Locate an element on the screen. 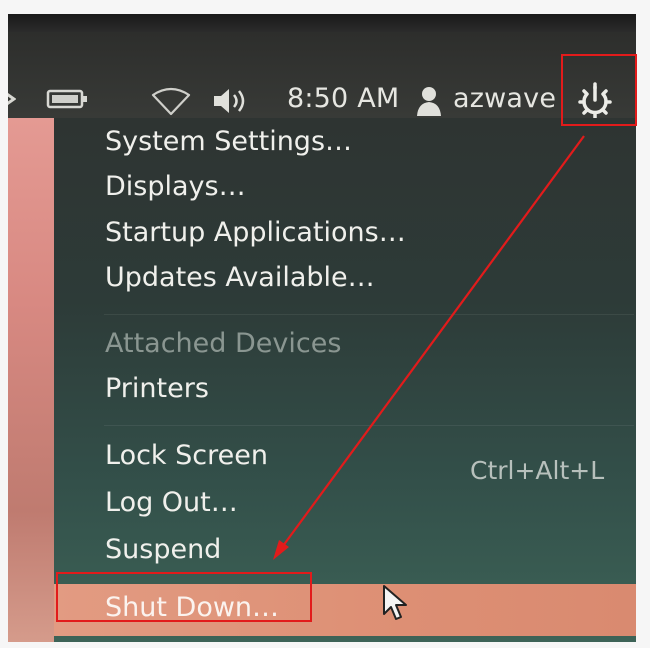 This screenshot has width=650, height=648. close-icon is located at coordinates (12, 99).